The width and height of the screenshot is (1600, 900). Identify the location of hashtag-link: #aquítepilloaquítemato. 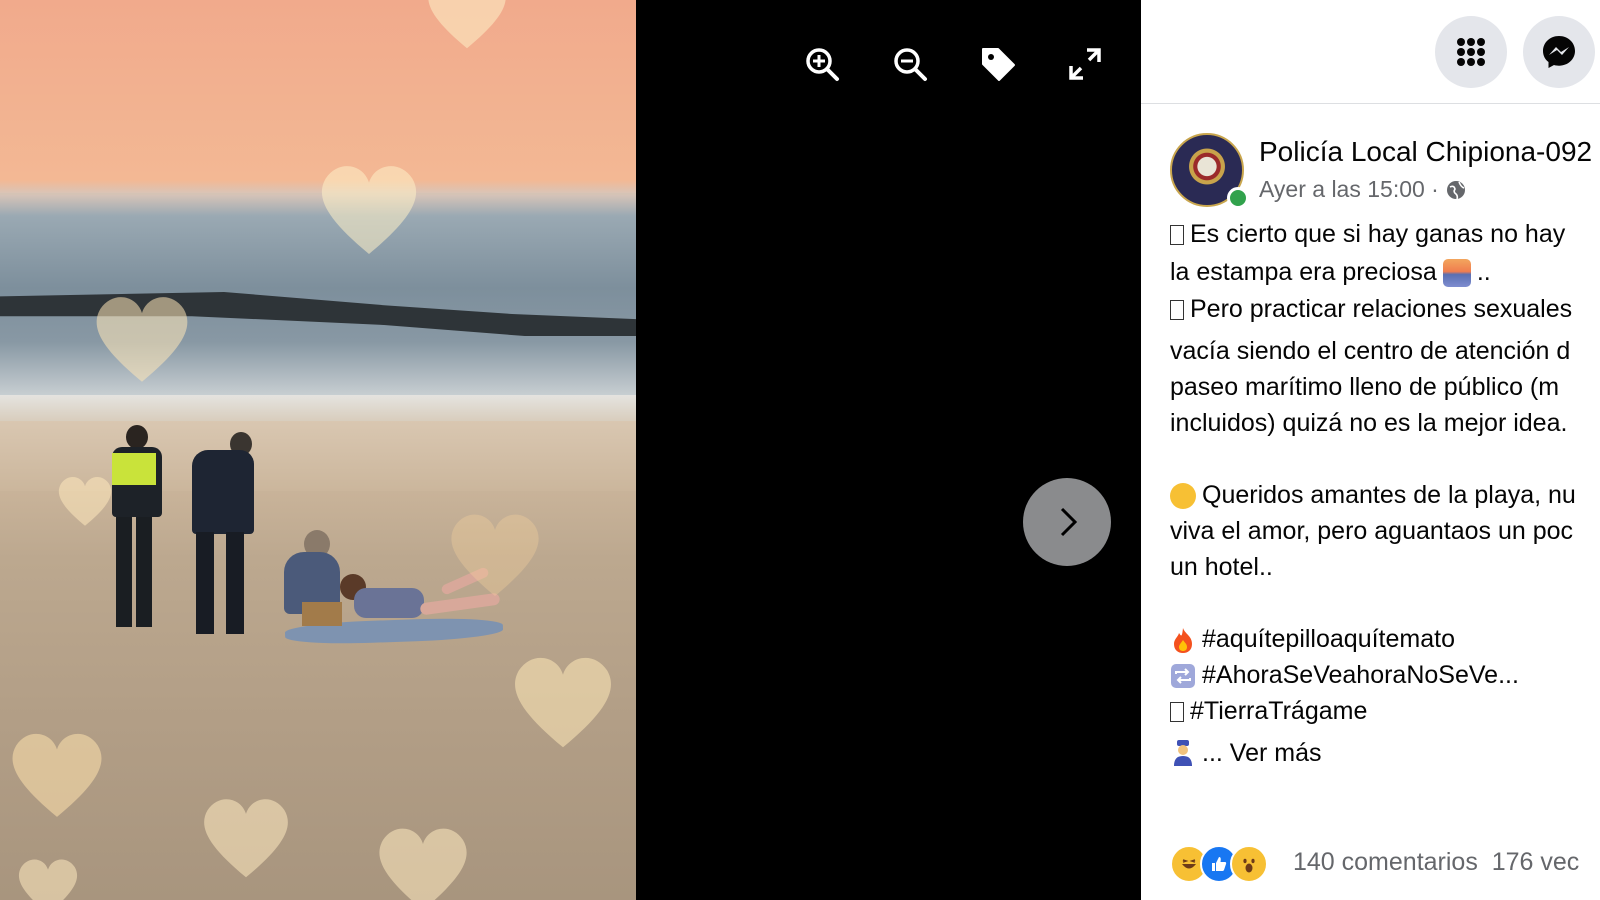
(1328, 639).